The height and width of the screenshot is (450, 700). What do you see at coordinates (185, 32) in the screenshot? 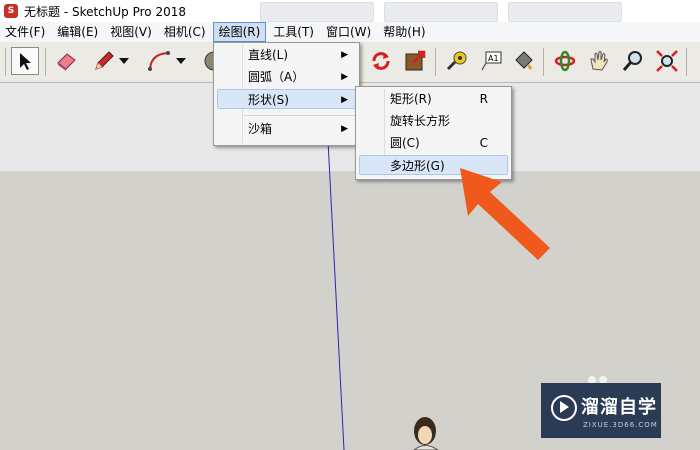
I see `menu-camera: 相机(C)` at bounding box center [185, 32].